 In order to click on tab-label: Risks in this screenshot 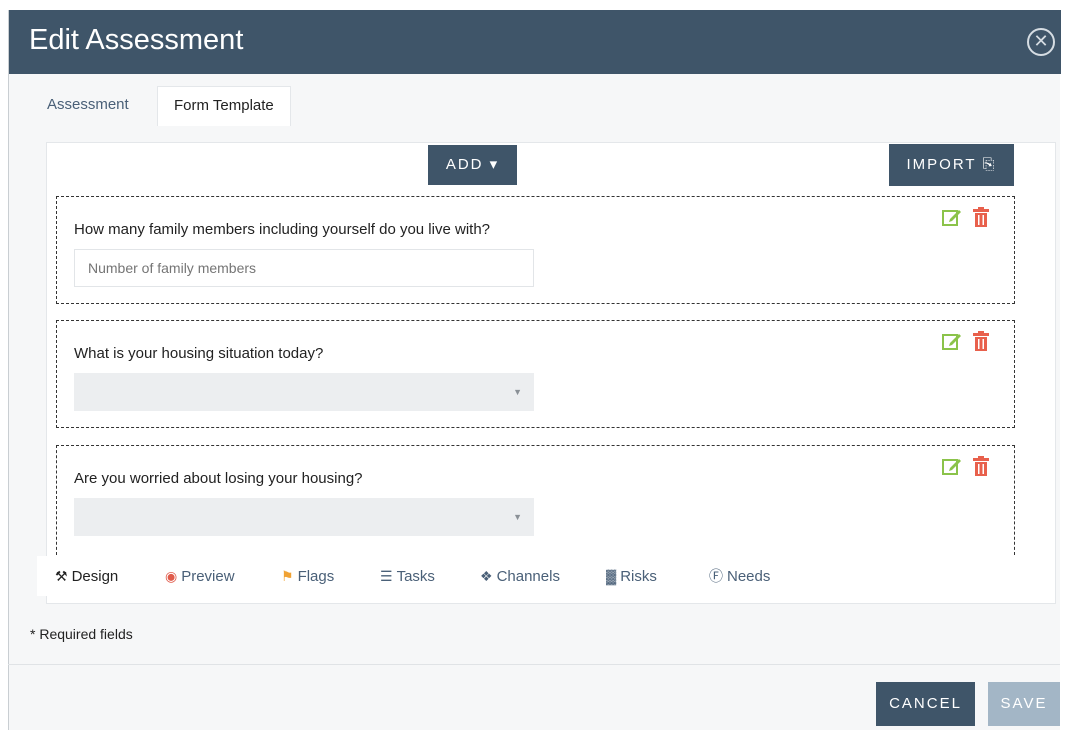, I will do `click(638, 576)`.